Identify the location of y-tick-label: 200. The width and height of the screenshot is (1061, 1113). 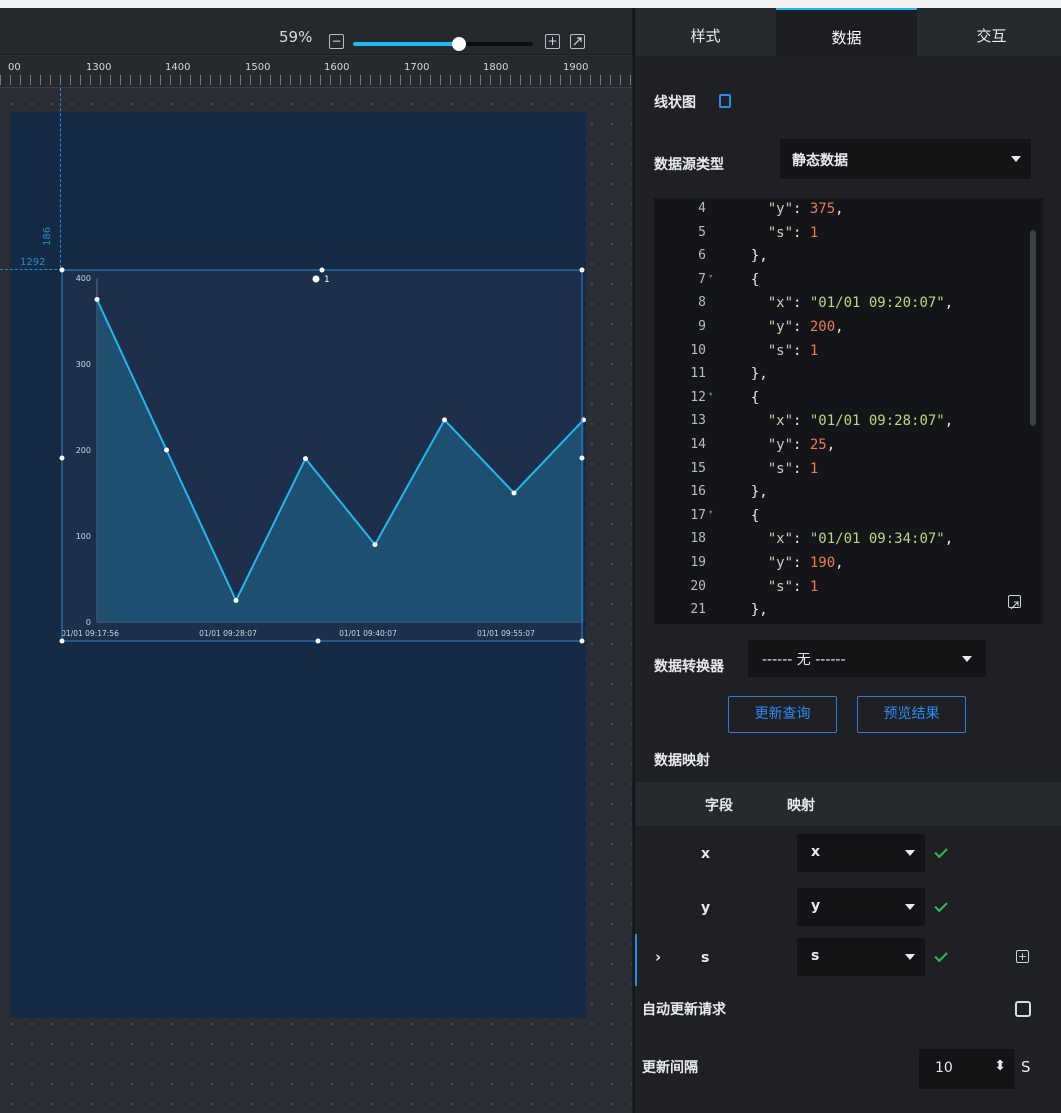
(83, 450).